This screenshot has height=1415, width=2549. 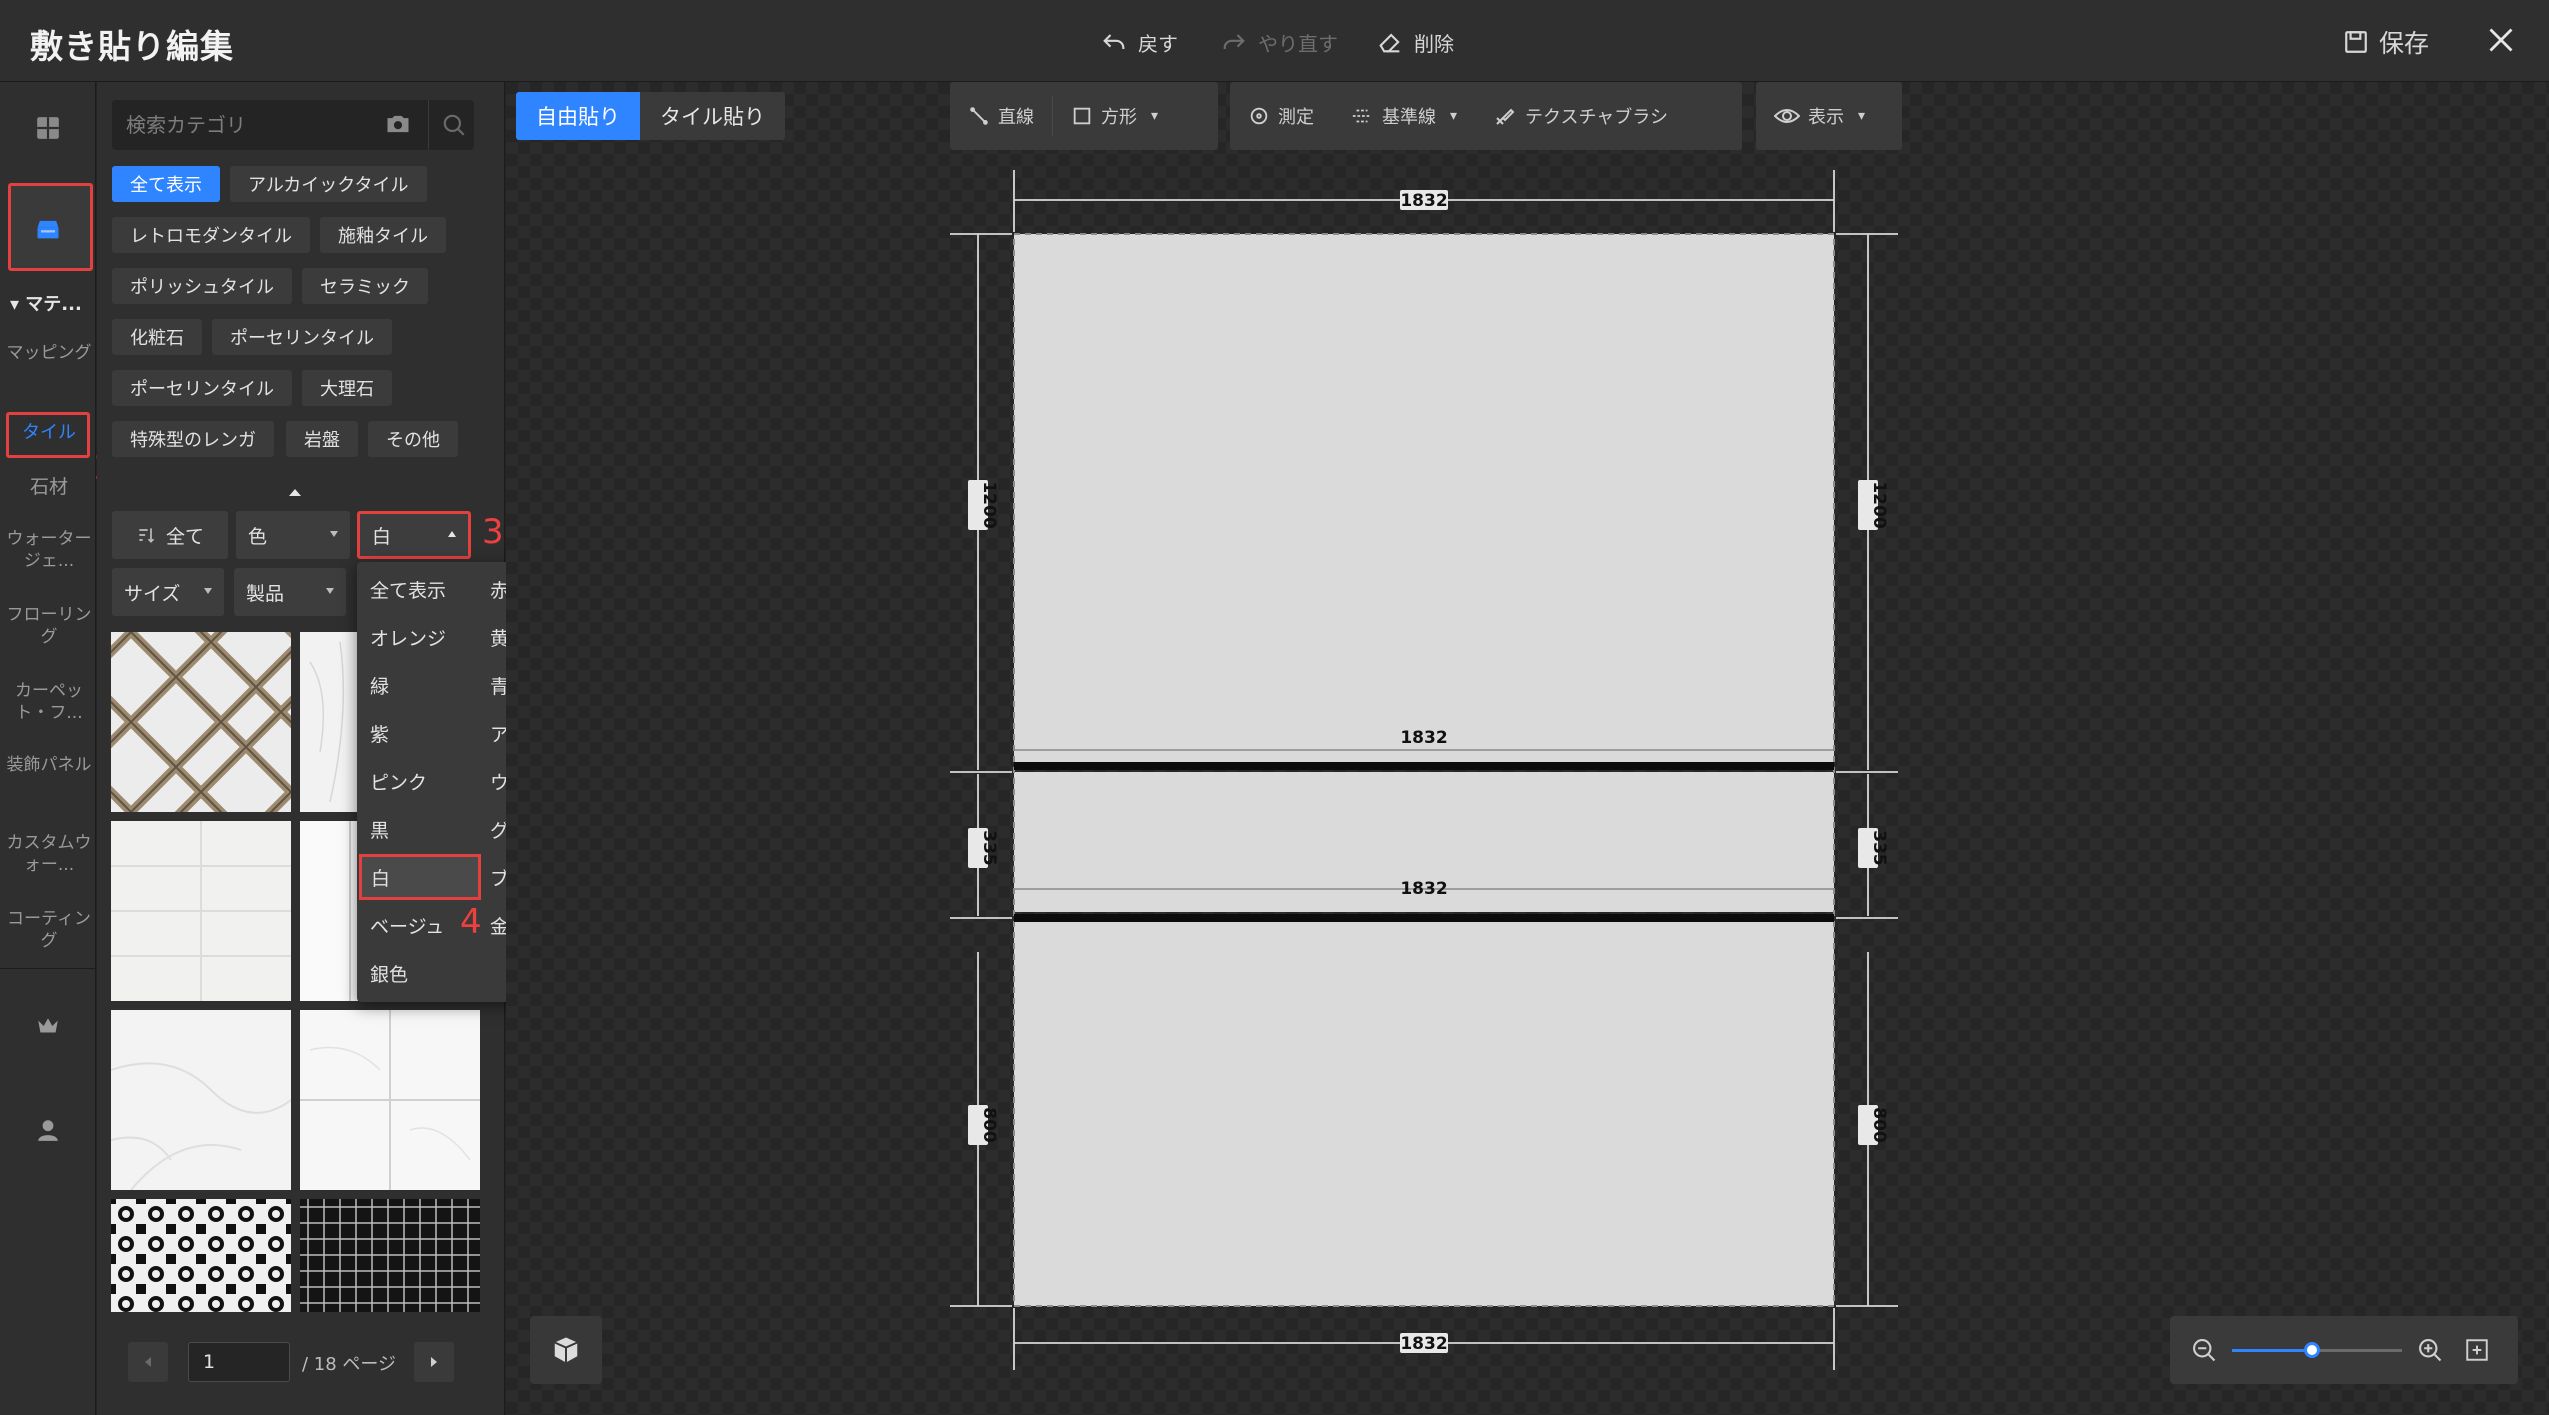 What do you see at coordinates (410, 925) in the screenshot?
I see `color-option: ベージュ` at bounding box center [410, 925].